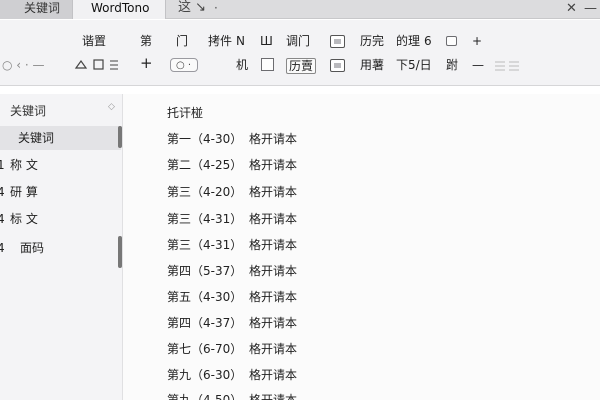  I want to click on plus-icon: +, so click(146, 63).